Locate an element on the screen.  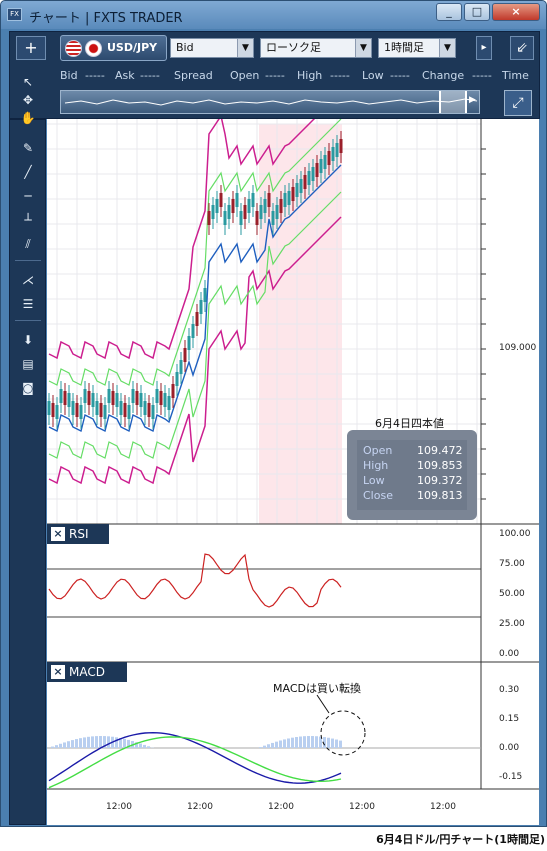
navigator-window-handle is located at coordinates (453, 102).